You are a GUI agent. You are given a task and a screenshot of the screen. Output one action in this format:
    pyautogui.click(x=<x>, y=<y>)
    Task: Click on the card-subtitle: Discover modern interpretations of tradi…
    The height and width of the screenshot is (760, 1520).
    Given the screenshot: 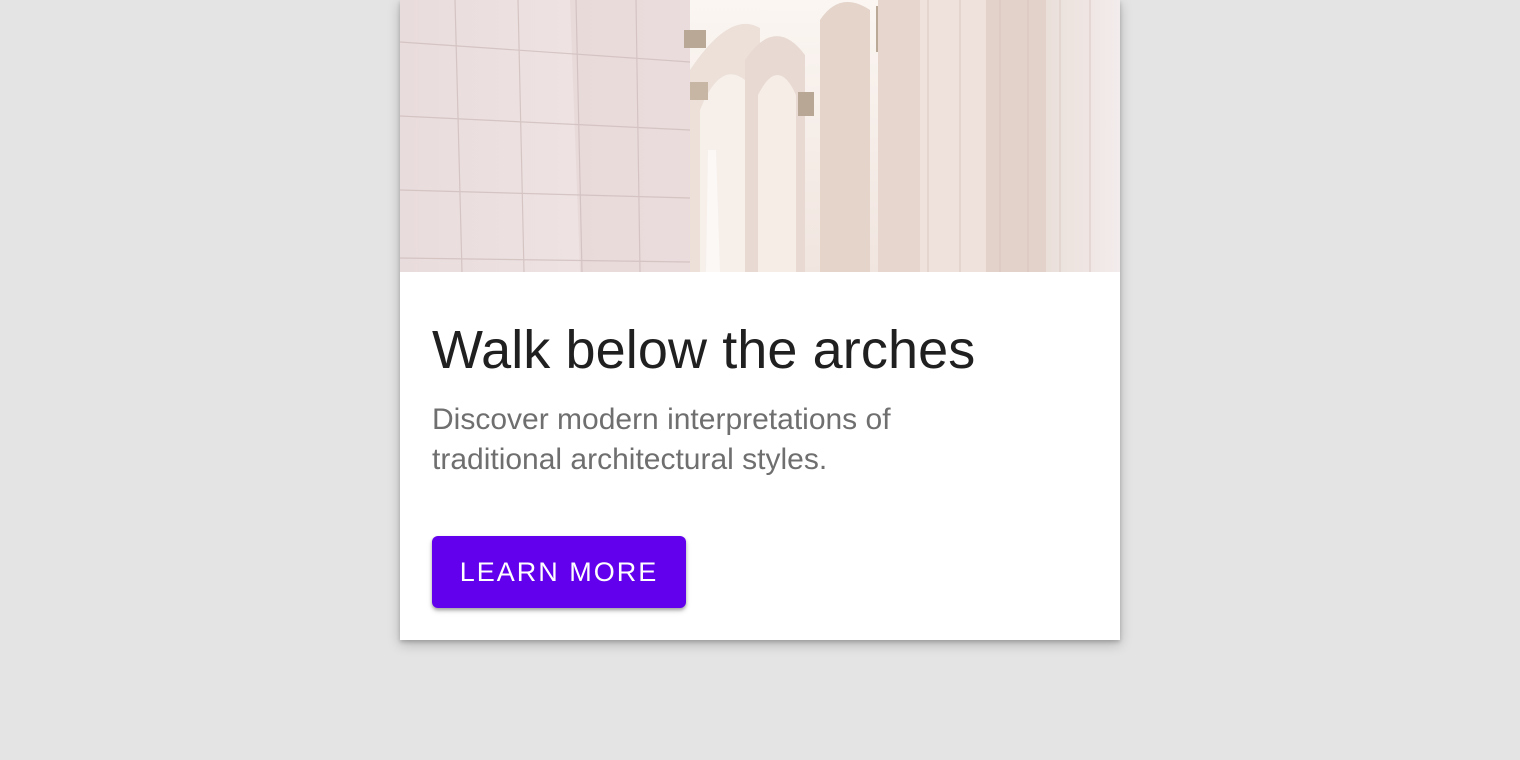 What is the action you would take?
    pyautogui.click(x=661, y=439)
    